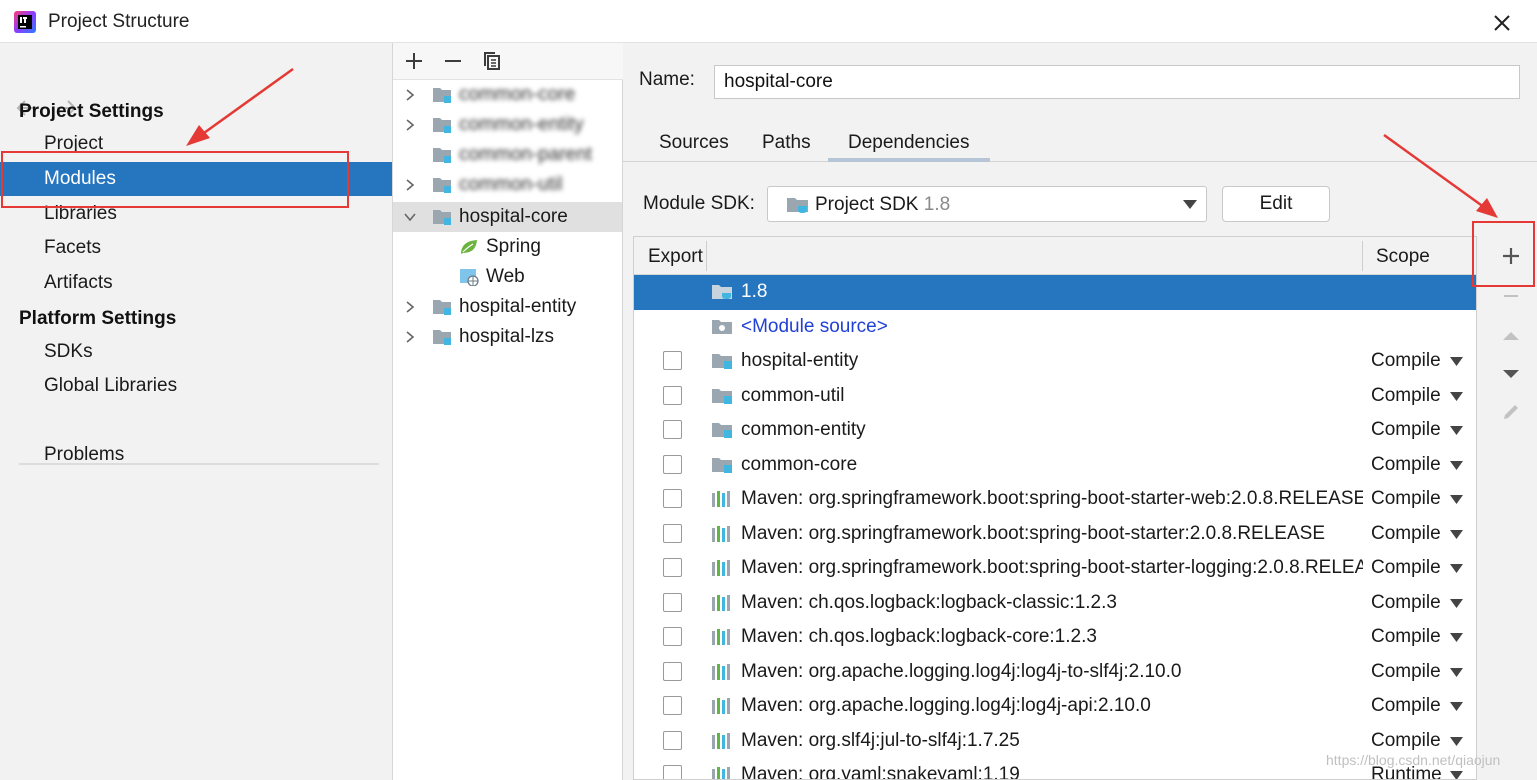 The height and width of the screenshot is (780, 1537). What do you see at coordinates (1117, 82) in the screenshot?
I see `module-name-input` at bounding box center [1117, 82].